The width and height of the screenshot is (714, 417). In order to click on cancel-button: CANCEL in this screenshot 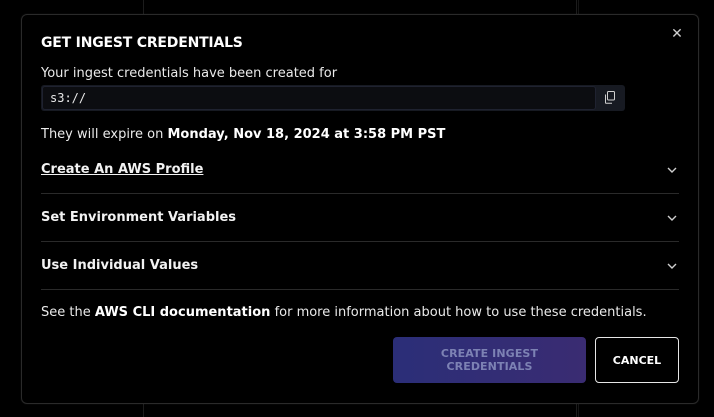, I will do `click(637, 360)`.